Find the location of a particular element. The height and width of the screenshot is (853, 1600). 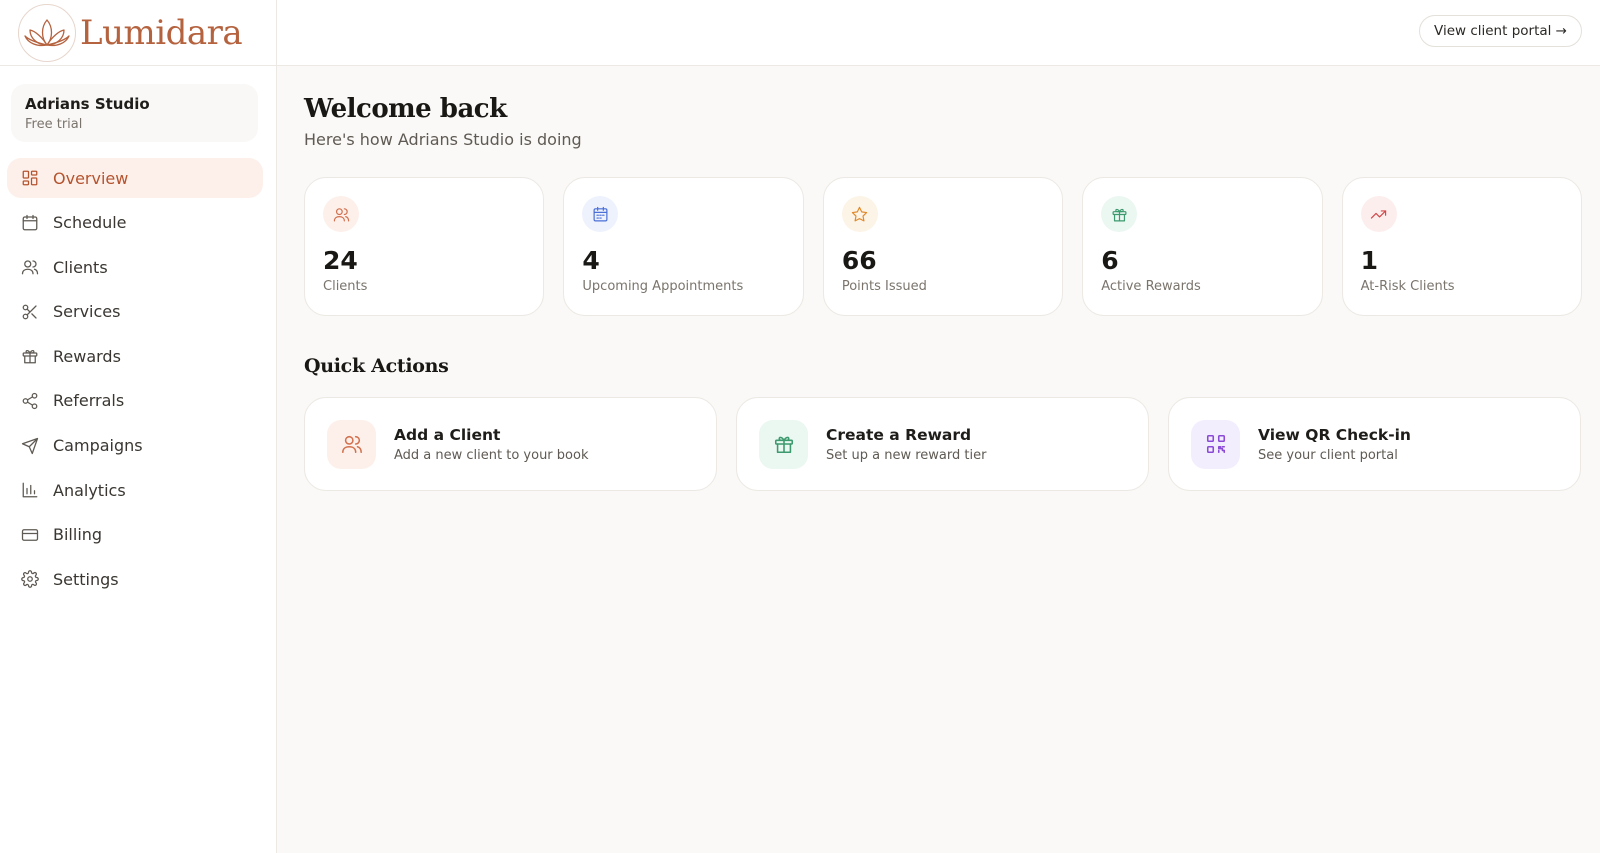

sidebar-item-schedule: Schedule is located at coordinates (135, 223).